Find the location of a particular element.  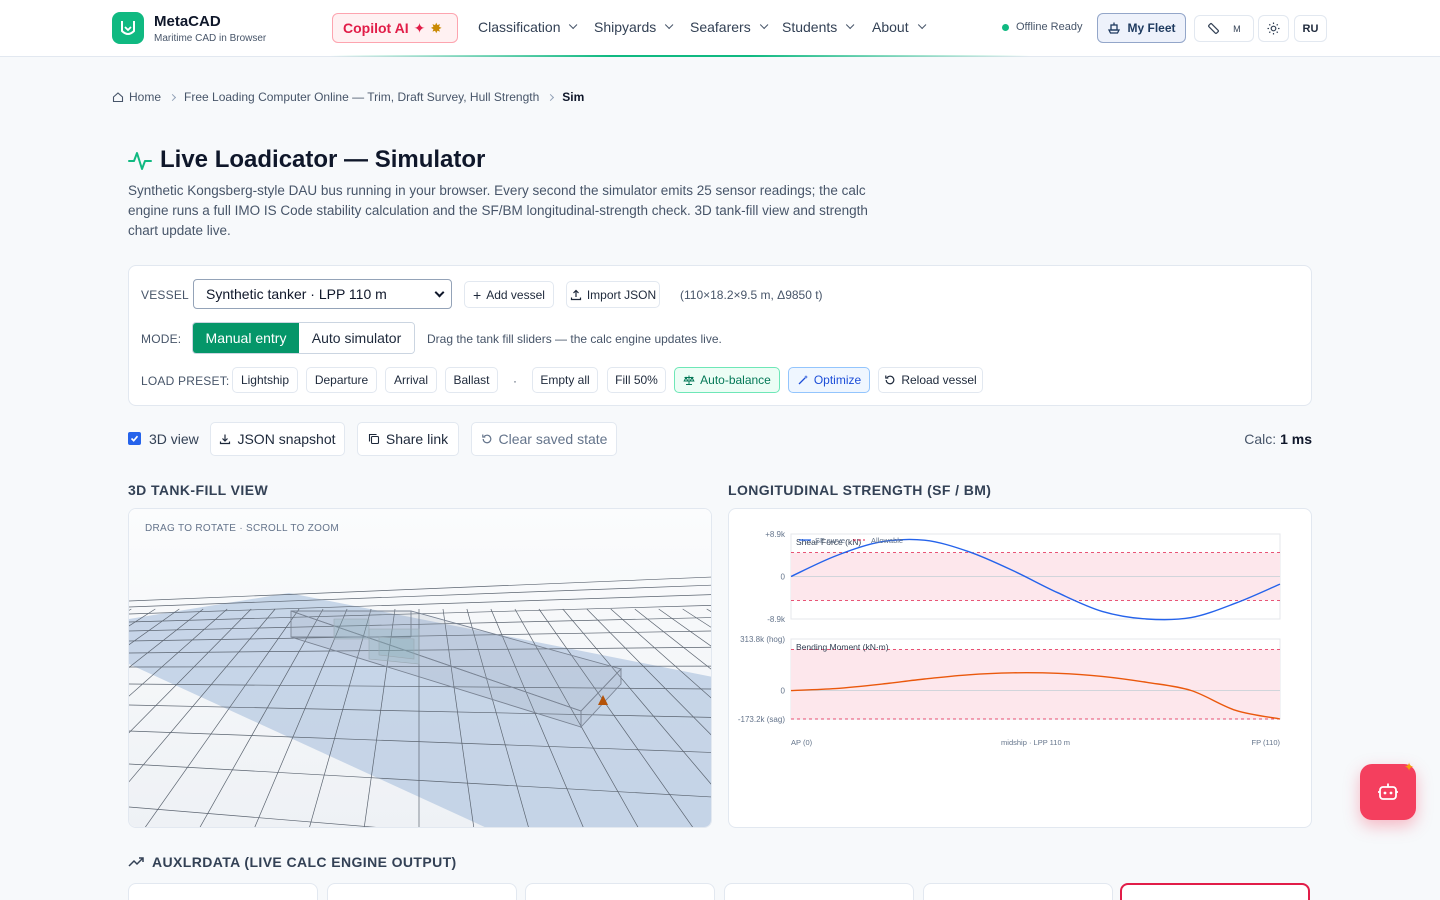

json-snapshot-label: JSON snapshot is located at coordinates (286, 439).